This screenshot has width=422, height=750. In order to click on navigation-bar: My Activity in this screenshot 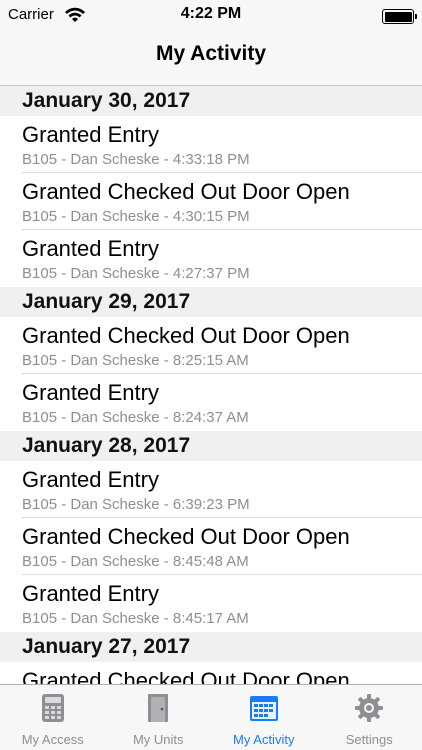, I will do `click(211, 59)`.